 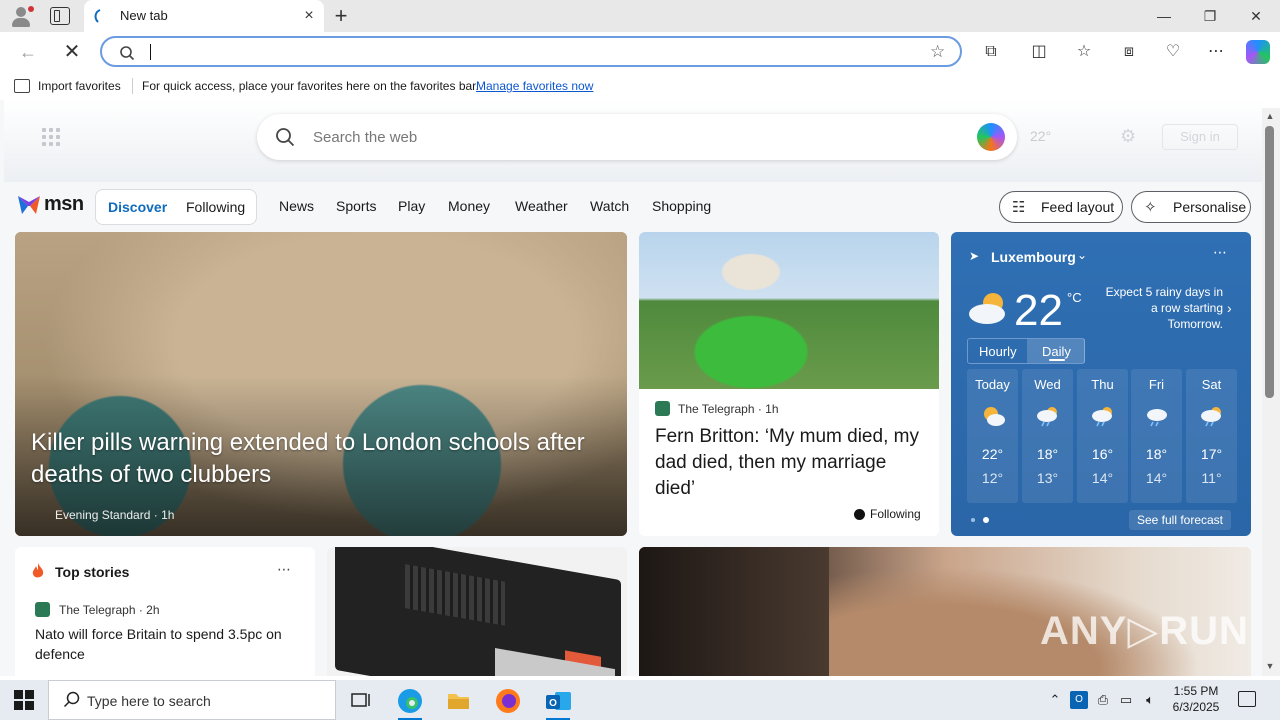 I want to click on day-high: 17°, so click(x=1211, y=454).